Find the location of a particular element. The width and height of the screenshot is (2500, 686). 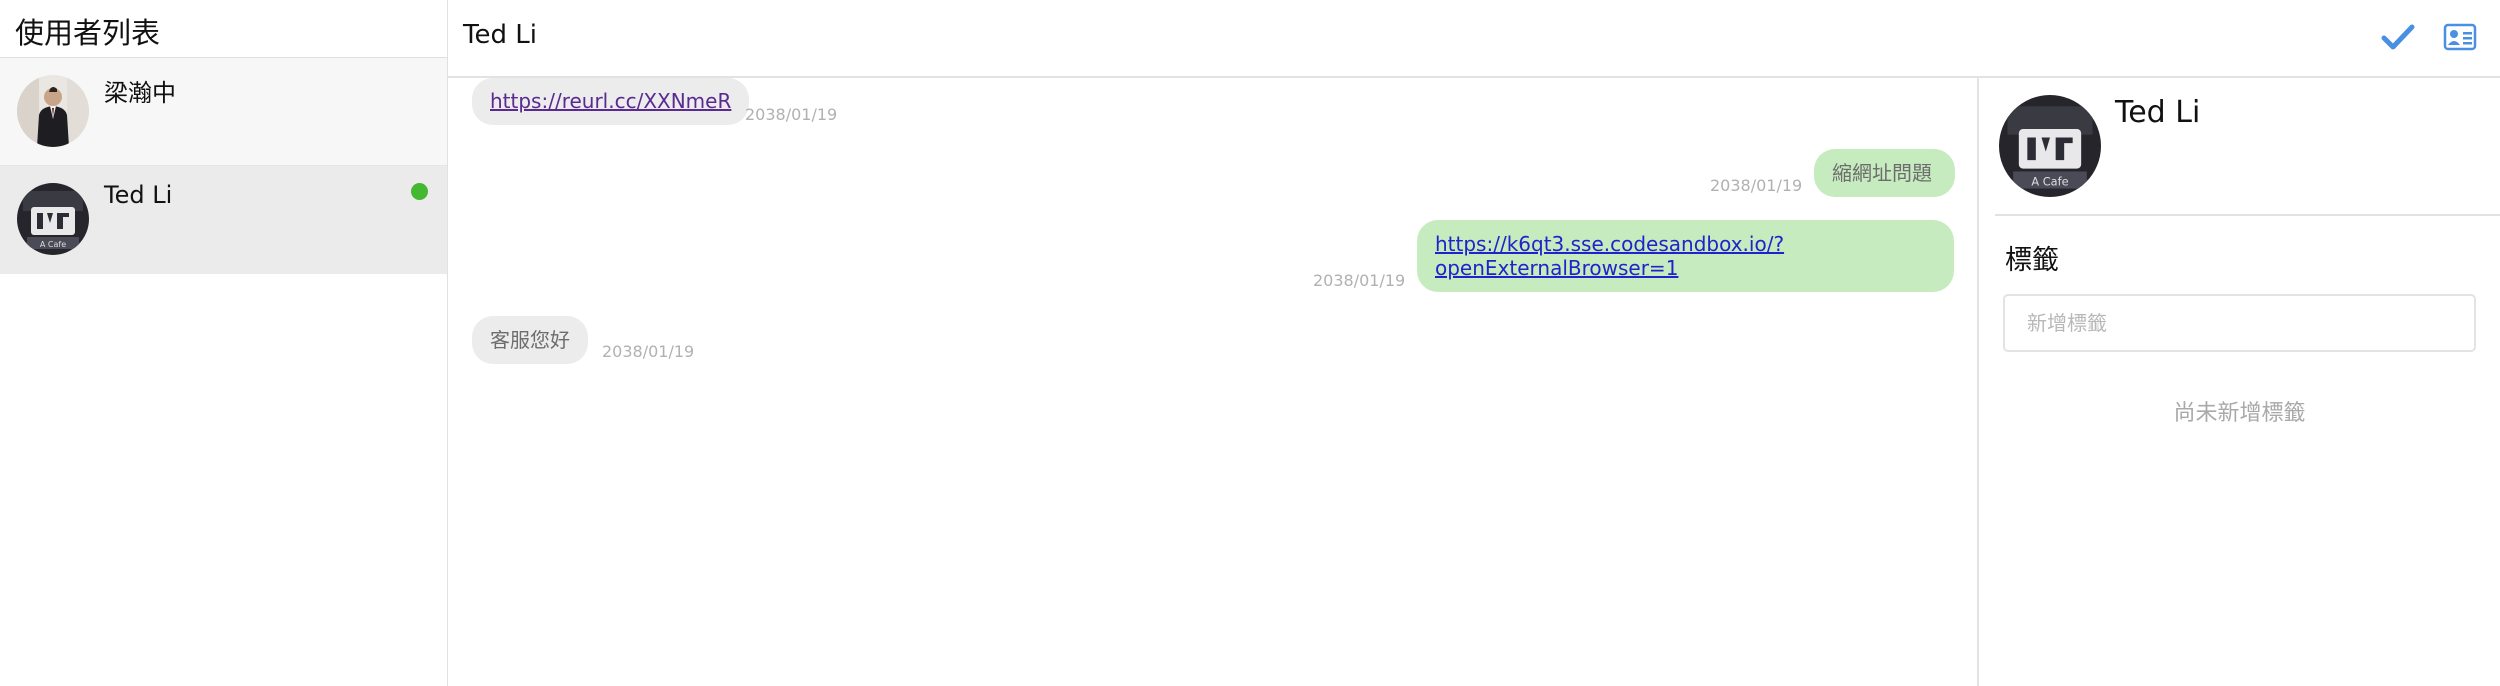

chat-title: Ted Li is located at coordinates (500, 35).